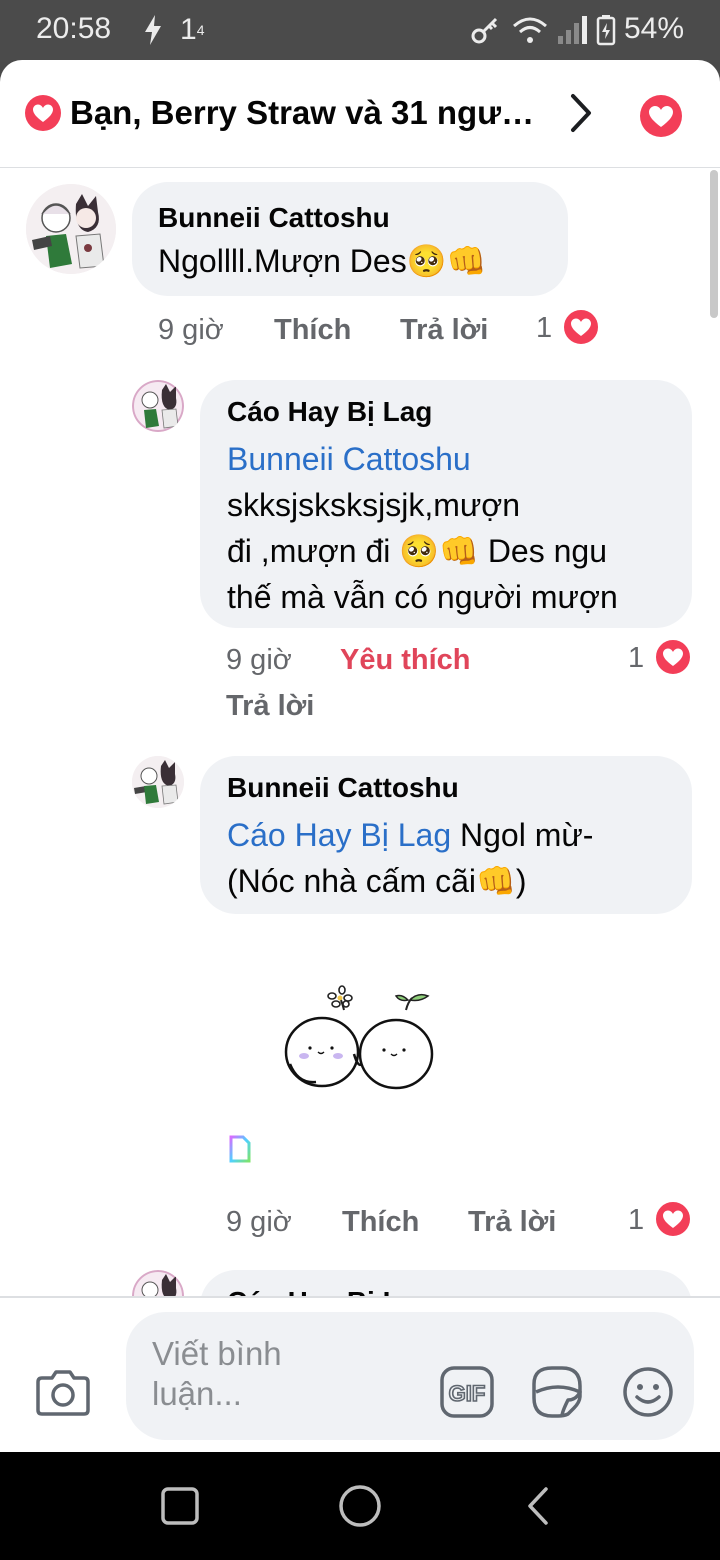  I want to click on reactions-summary: Bạn, Berry Straw và 31 người khác, so click(305, 113).